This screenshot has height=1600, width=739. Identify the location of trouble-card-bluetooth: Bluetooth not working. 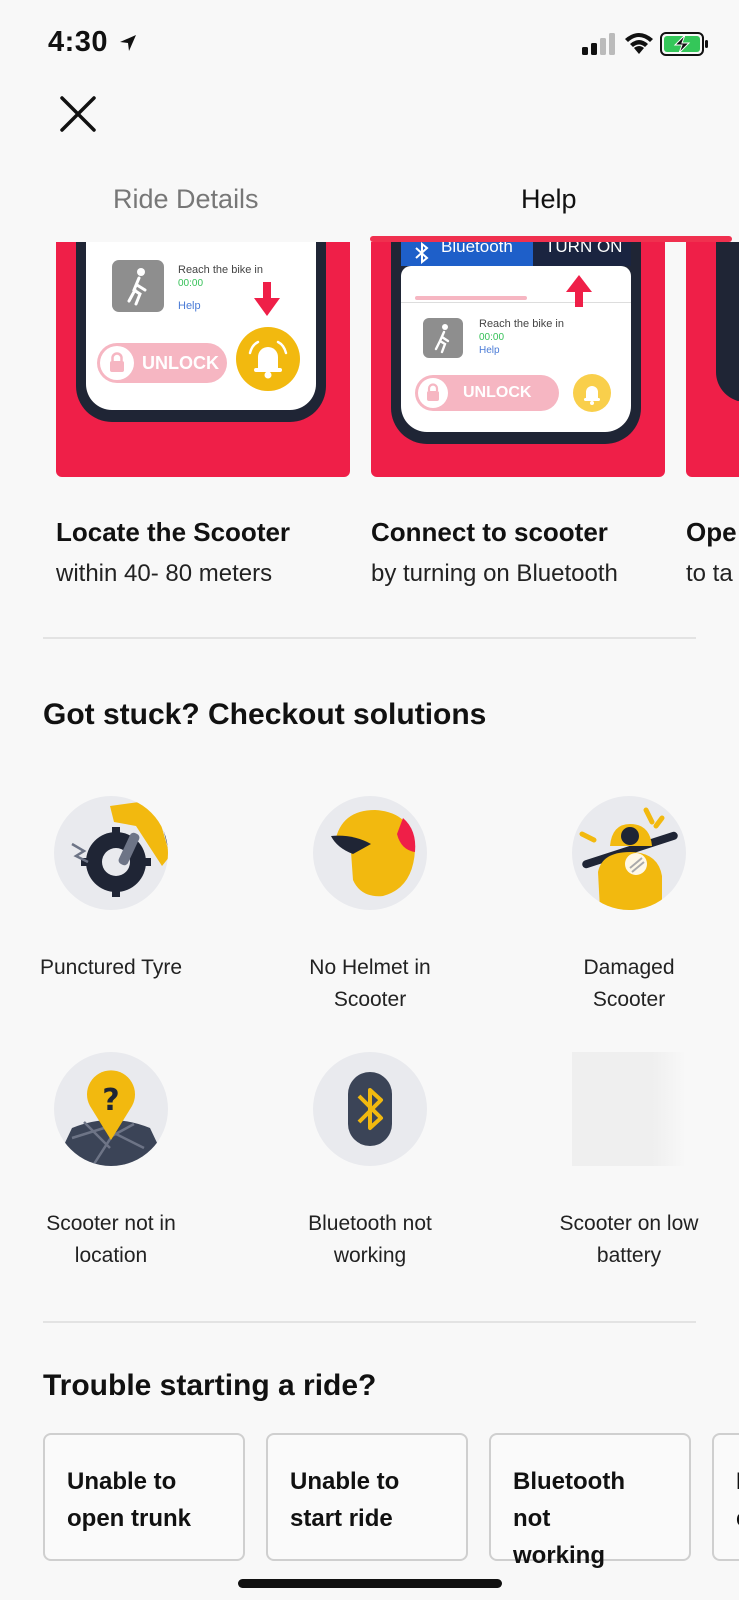
(590, 1501).